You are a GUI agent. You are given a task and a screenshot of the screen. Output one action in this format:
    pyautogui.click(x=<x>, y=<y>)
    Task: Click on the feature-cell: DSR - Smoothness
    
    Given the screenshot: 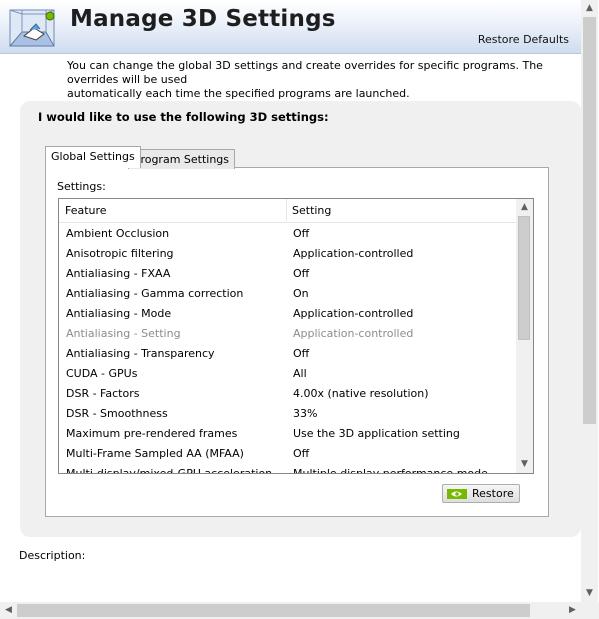 What is the action you would take?
    pyautogui.click(x=117, y=413)
    